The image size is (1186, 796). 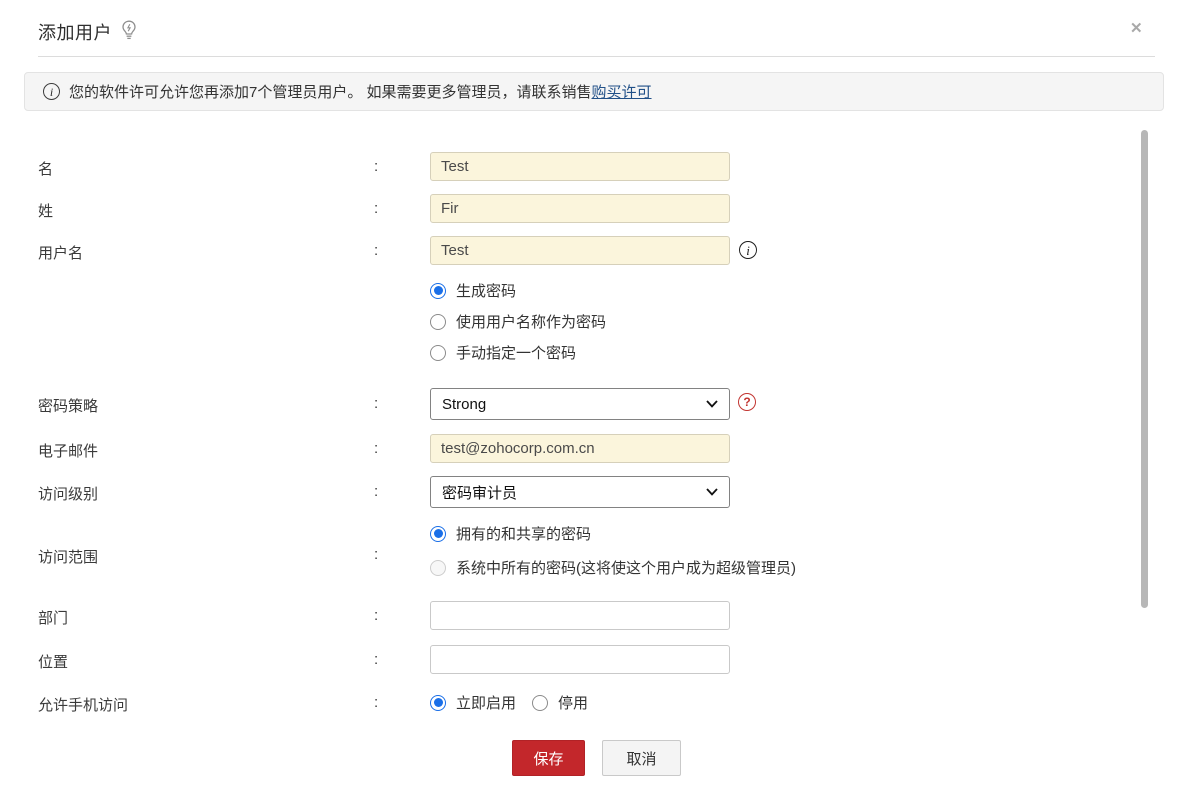 What do you see at coordinates (580, 615) in the screenshot?
I see `department-input` at bounding box center [580, 615].